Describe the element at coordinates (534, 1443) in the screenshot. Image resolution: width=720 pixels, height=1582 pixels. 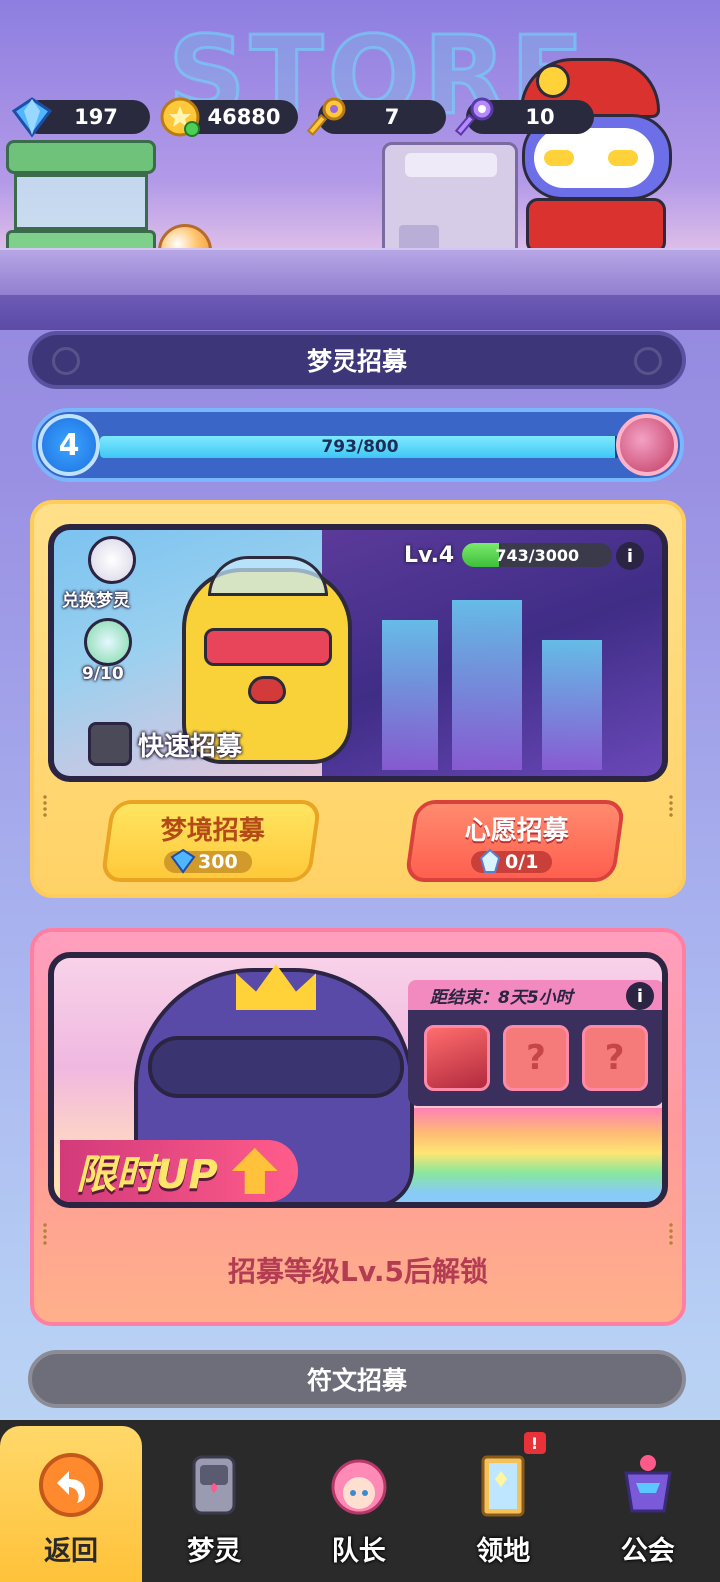
I see `notification-badge: !` at that location.